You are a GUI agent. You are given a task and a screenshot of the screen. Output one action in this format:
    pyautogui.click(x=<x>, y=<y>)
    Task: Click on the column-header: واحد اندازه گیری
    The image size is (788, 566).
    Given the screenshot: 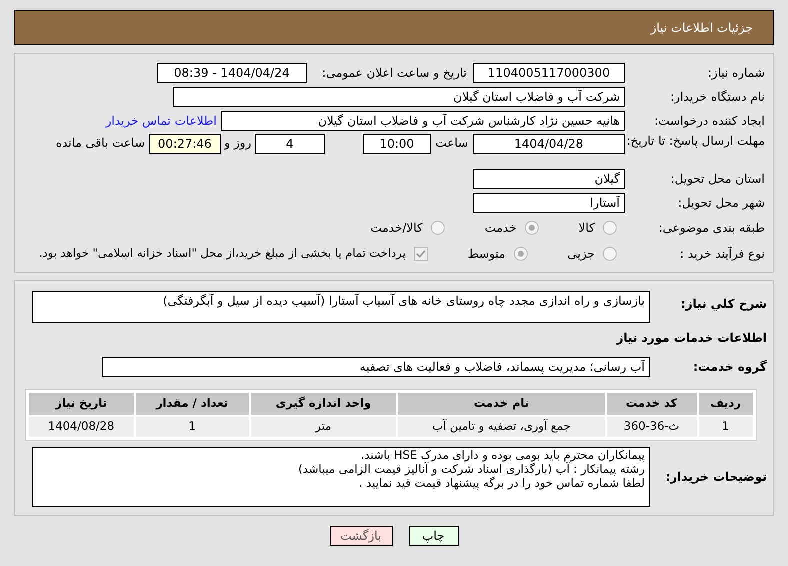 What is the action you would take?
    pyautogui.click(x=323, y=404)
    